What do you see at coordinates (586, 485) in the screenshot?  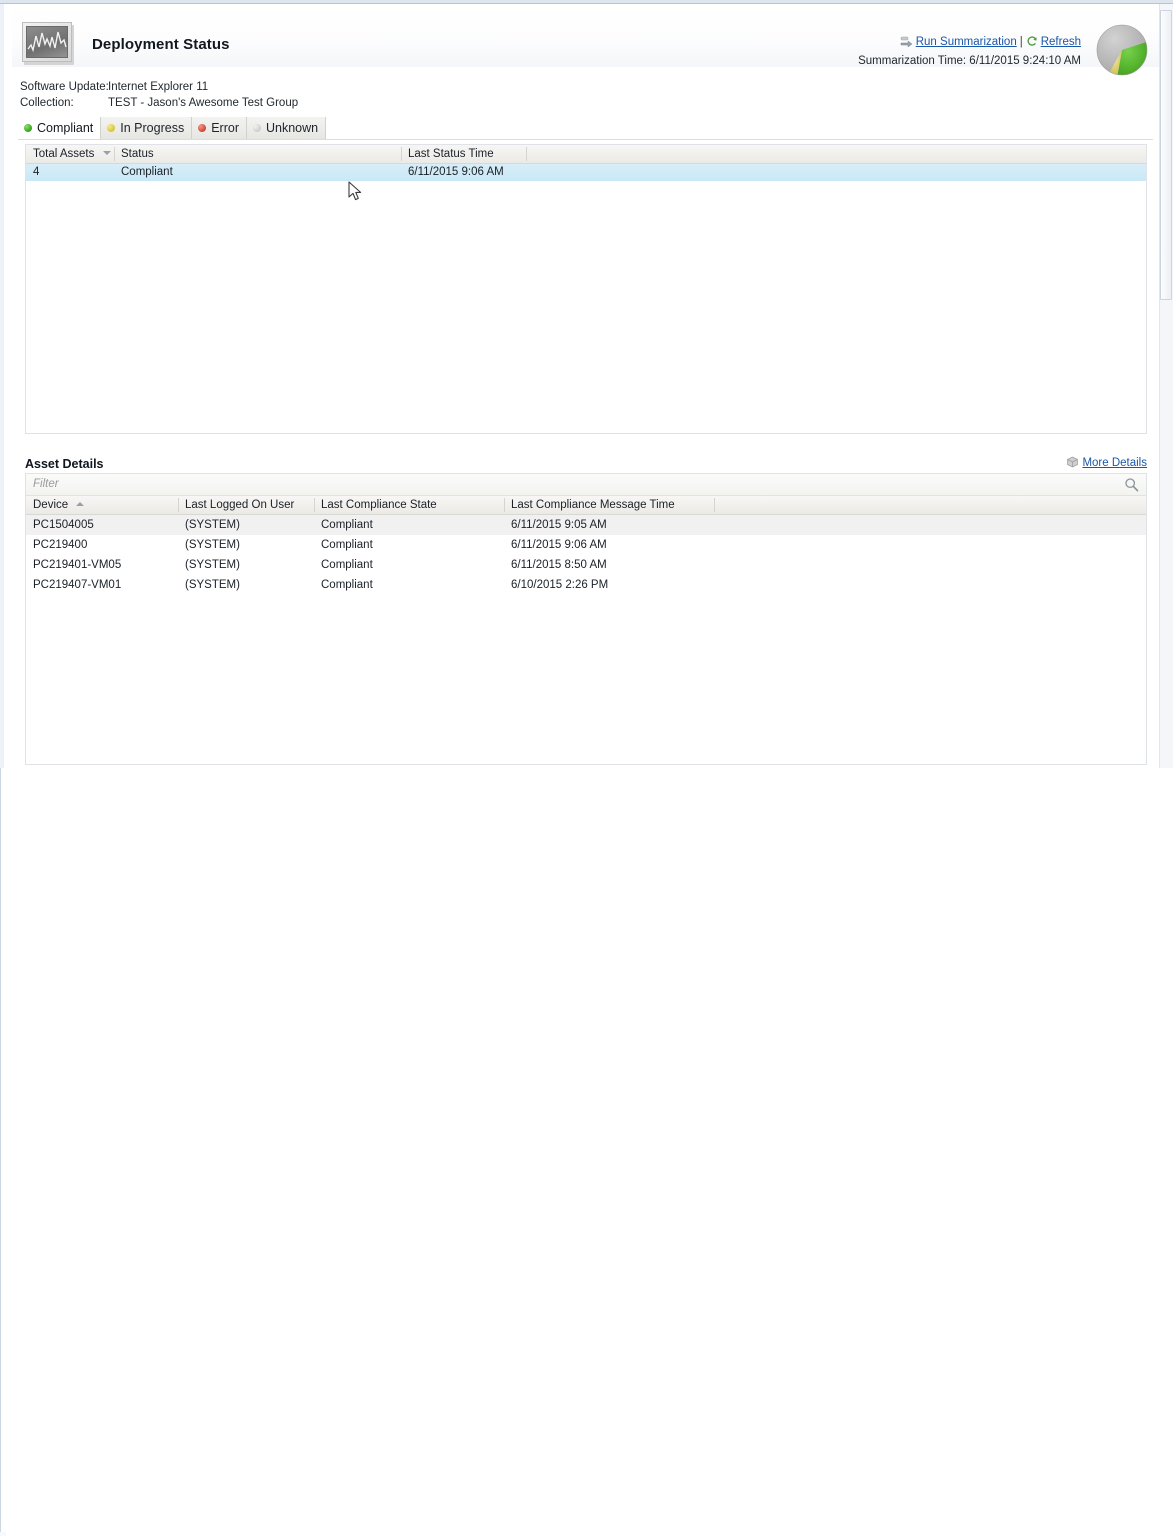 I see `filter-bar: Filter` at bounding box center [586, 485].